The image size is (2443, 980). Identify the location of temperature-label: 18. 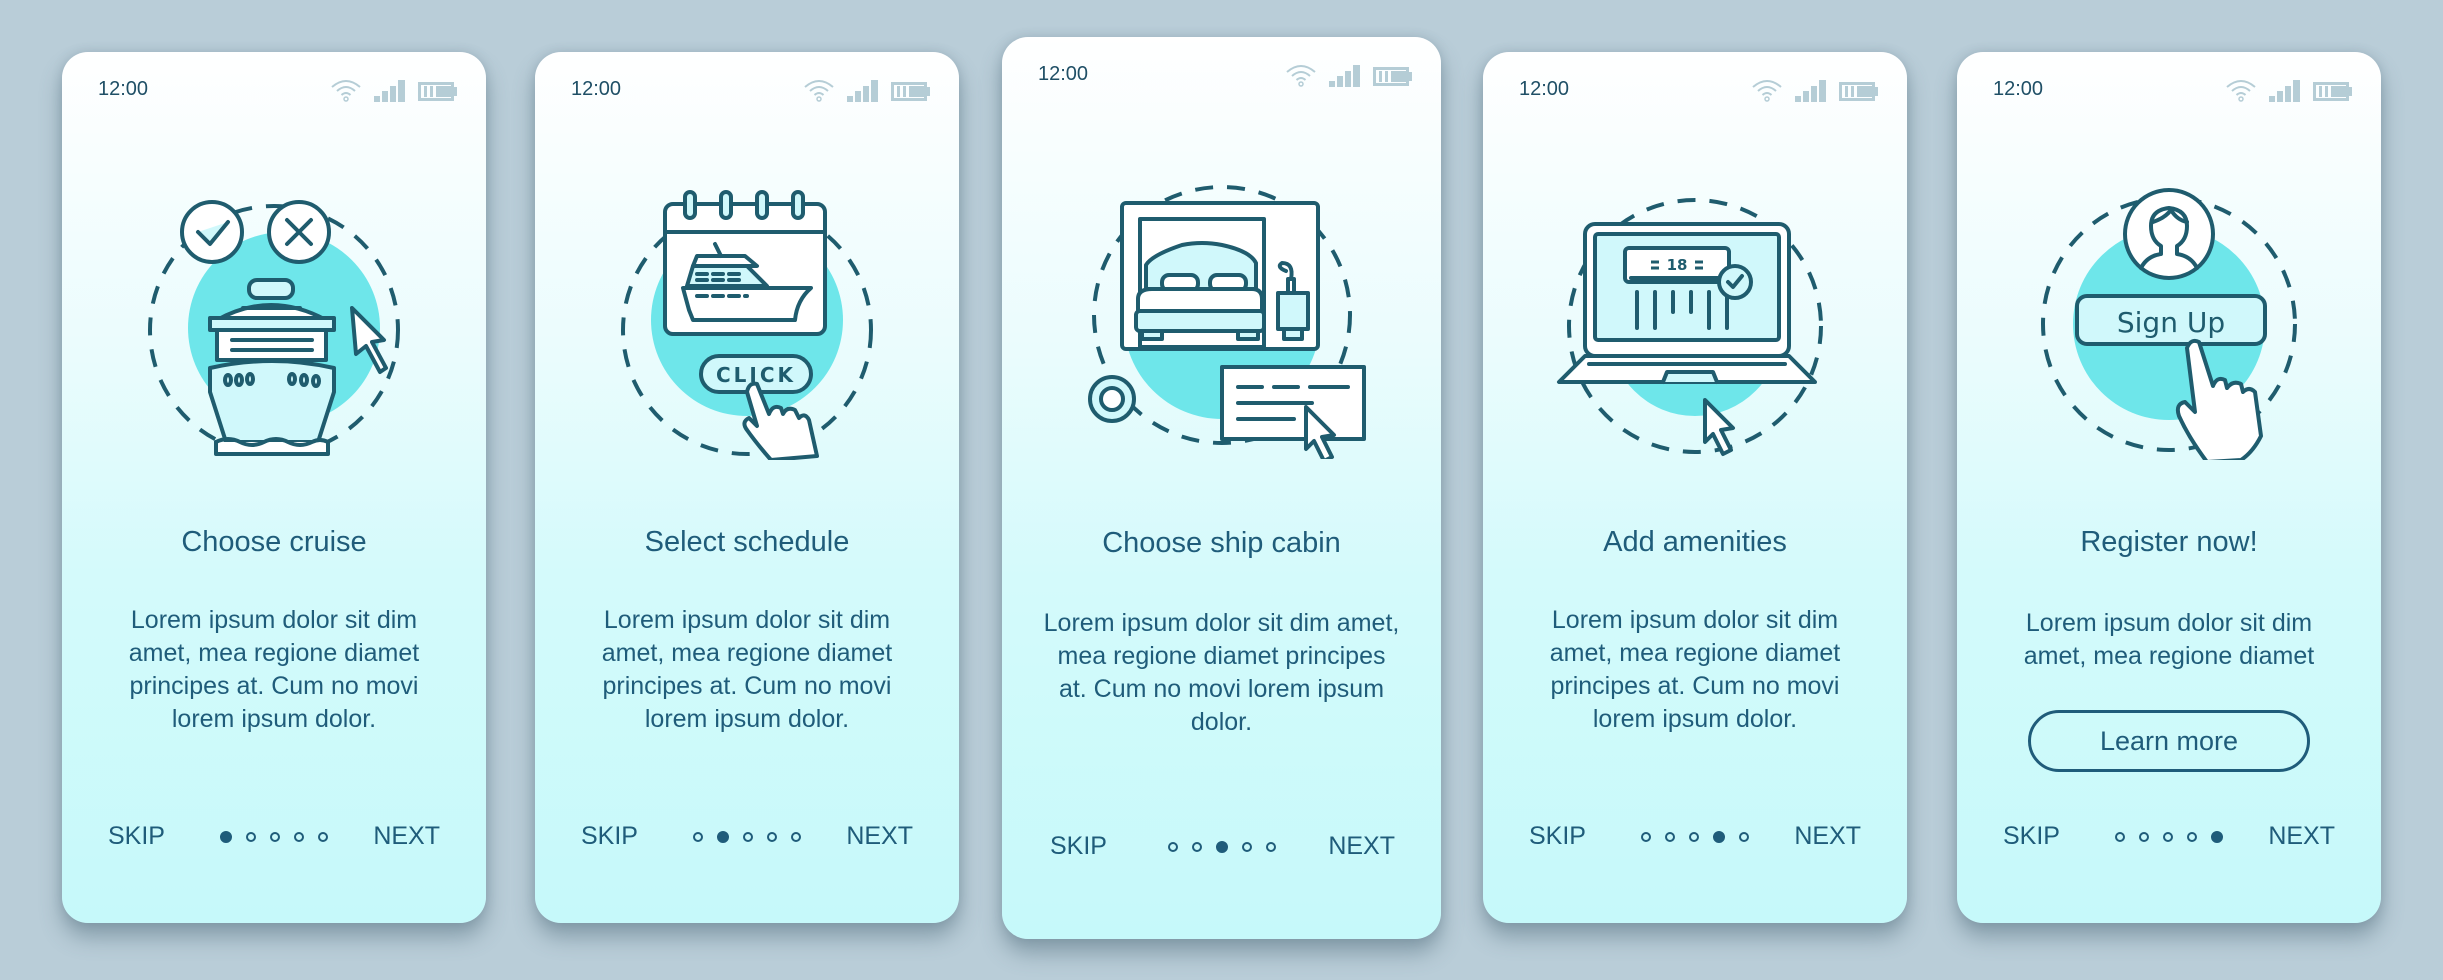
(1677, 265).